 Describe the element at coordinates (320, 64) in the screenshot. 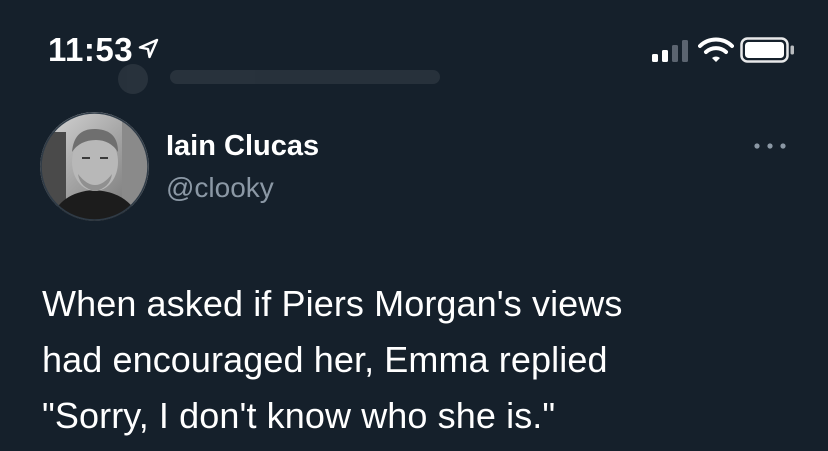

I see `faded-header-background` at that location.